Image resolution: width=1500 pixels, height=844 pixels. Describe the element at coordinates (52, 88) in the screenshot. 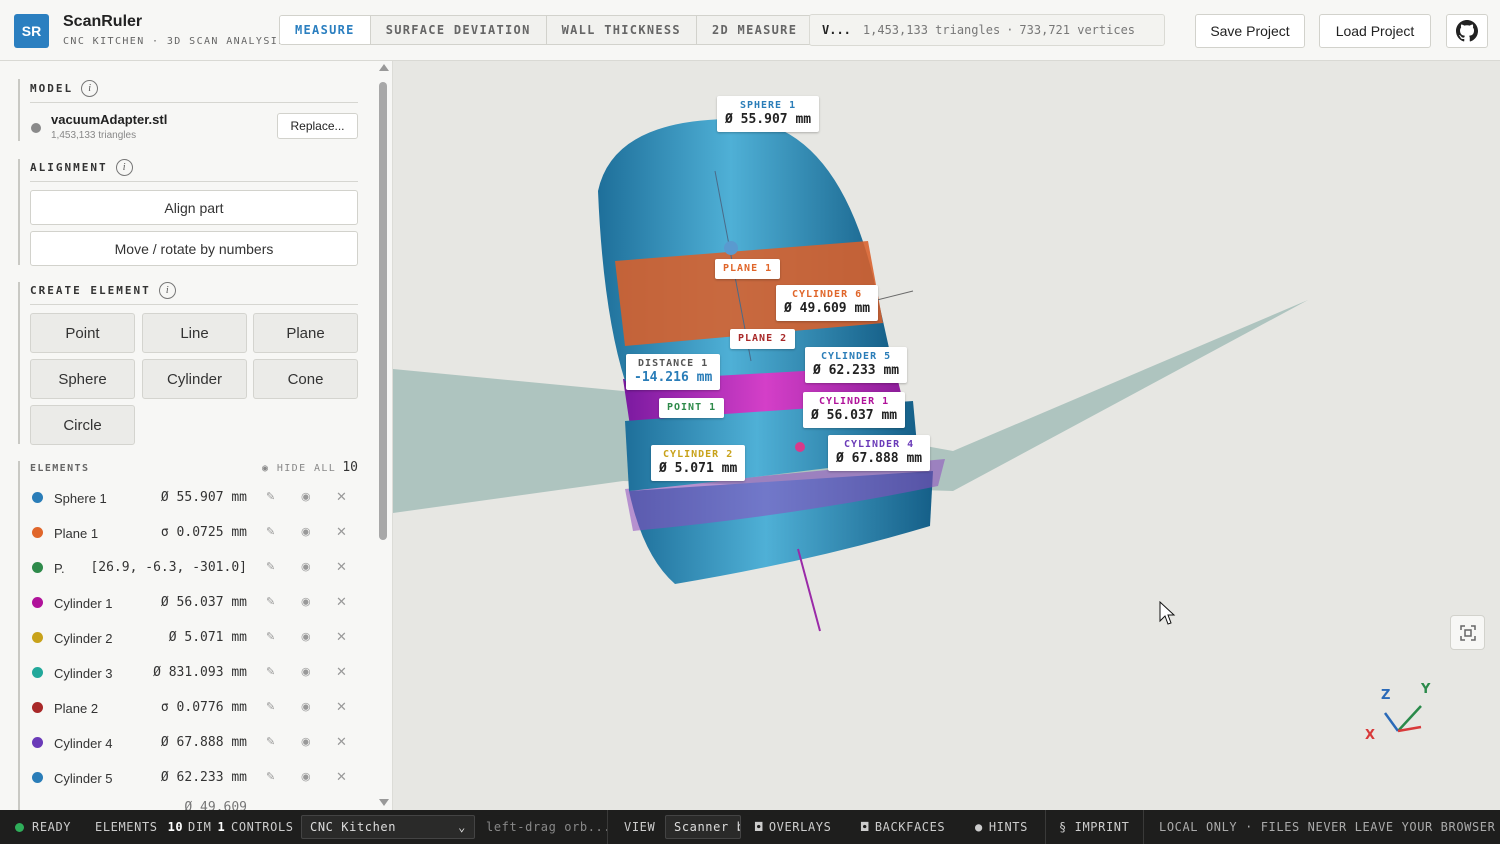

I see `model-title: MODEL` at that location.